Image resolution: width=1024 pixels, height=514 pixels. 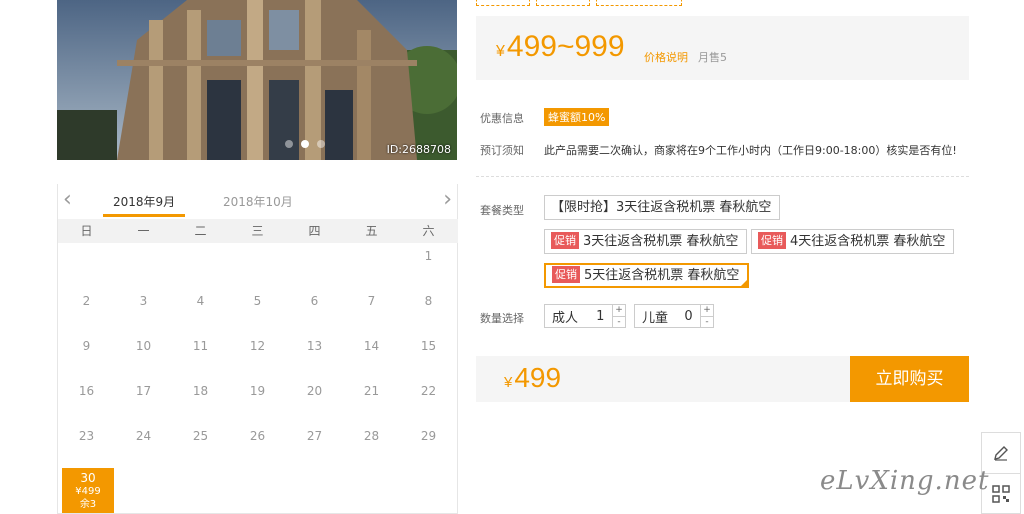 I want to click on calendar-tab-september: 2018年9月, so click(x=144, y=201).